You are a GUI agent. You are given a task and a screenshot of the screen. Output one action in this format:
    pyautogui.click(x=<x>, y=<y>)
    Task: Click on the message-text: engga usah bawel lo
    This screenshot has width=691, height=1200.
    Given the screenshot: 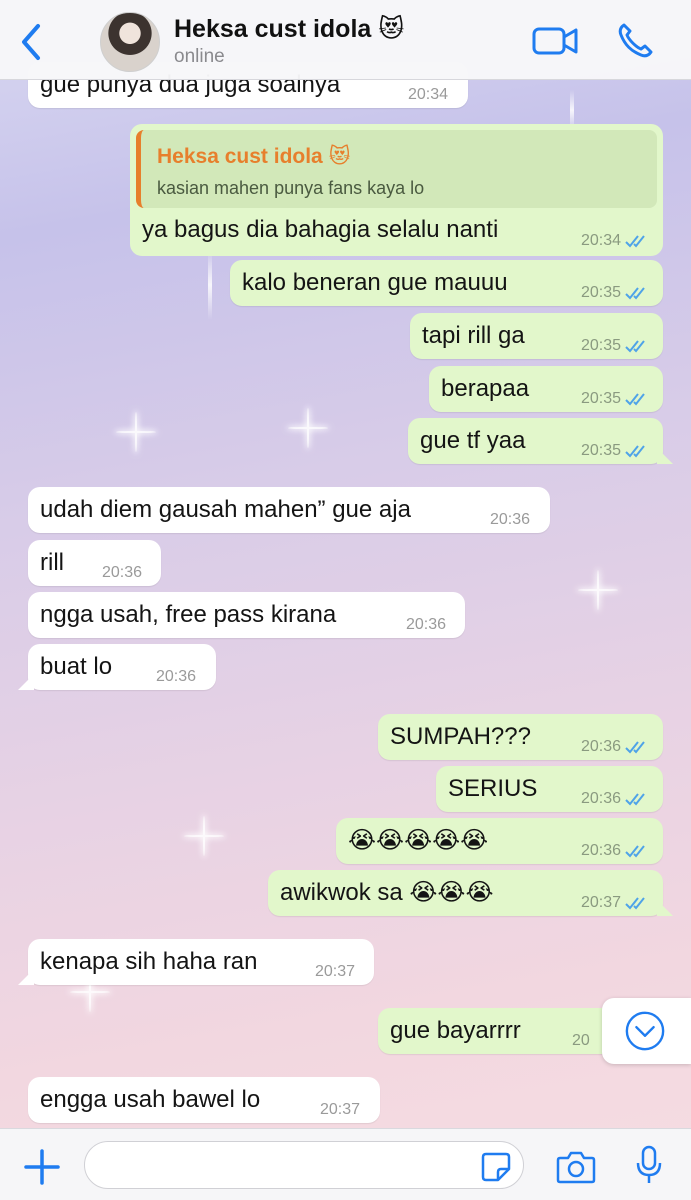 What is the action you would take?
    pyautogui.click(x=150, y=1099)
    